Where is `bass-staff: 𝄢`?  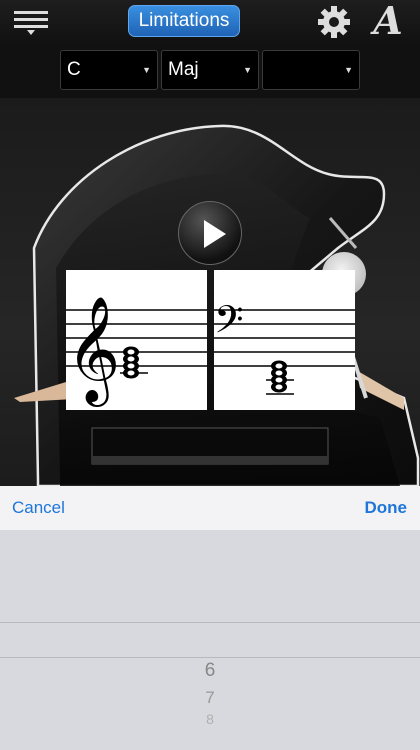 bass-staff: 𝄢 is located at coordinates (284, 340).